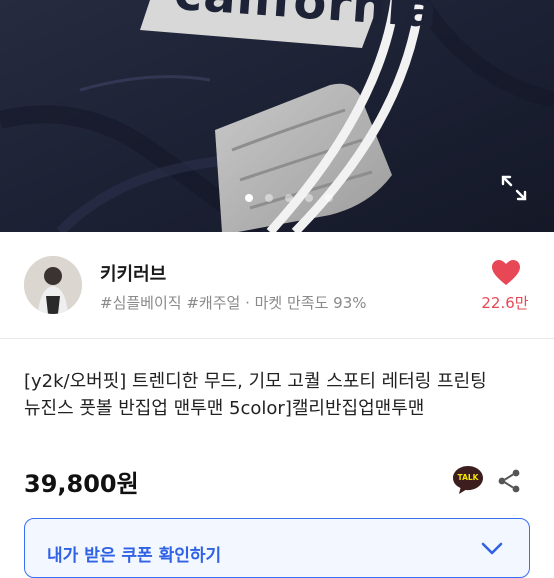 The width and height of the screenshot is (554, 578). I want to click on divider, so click(277, 338).